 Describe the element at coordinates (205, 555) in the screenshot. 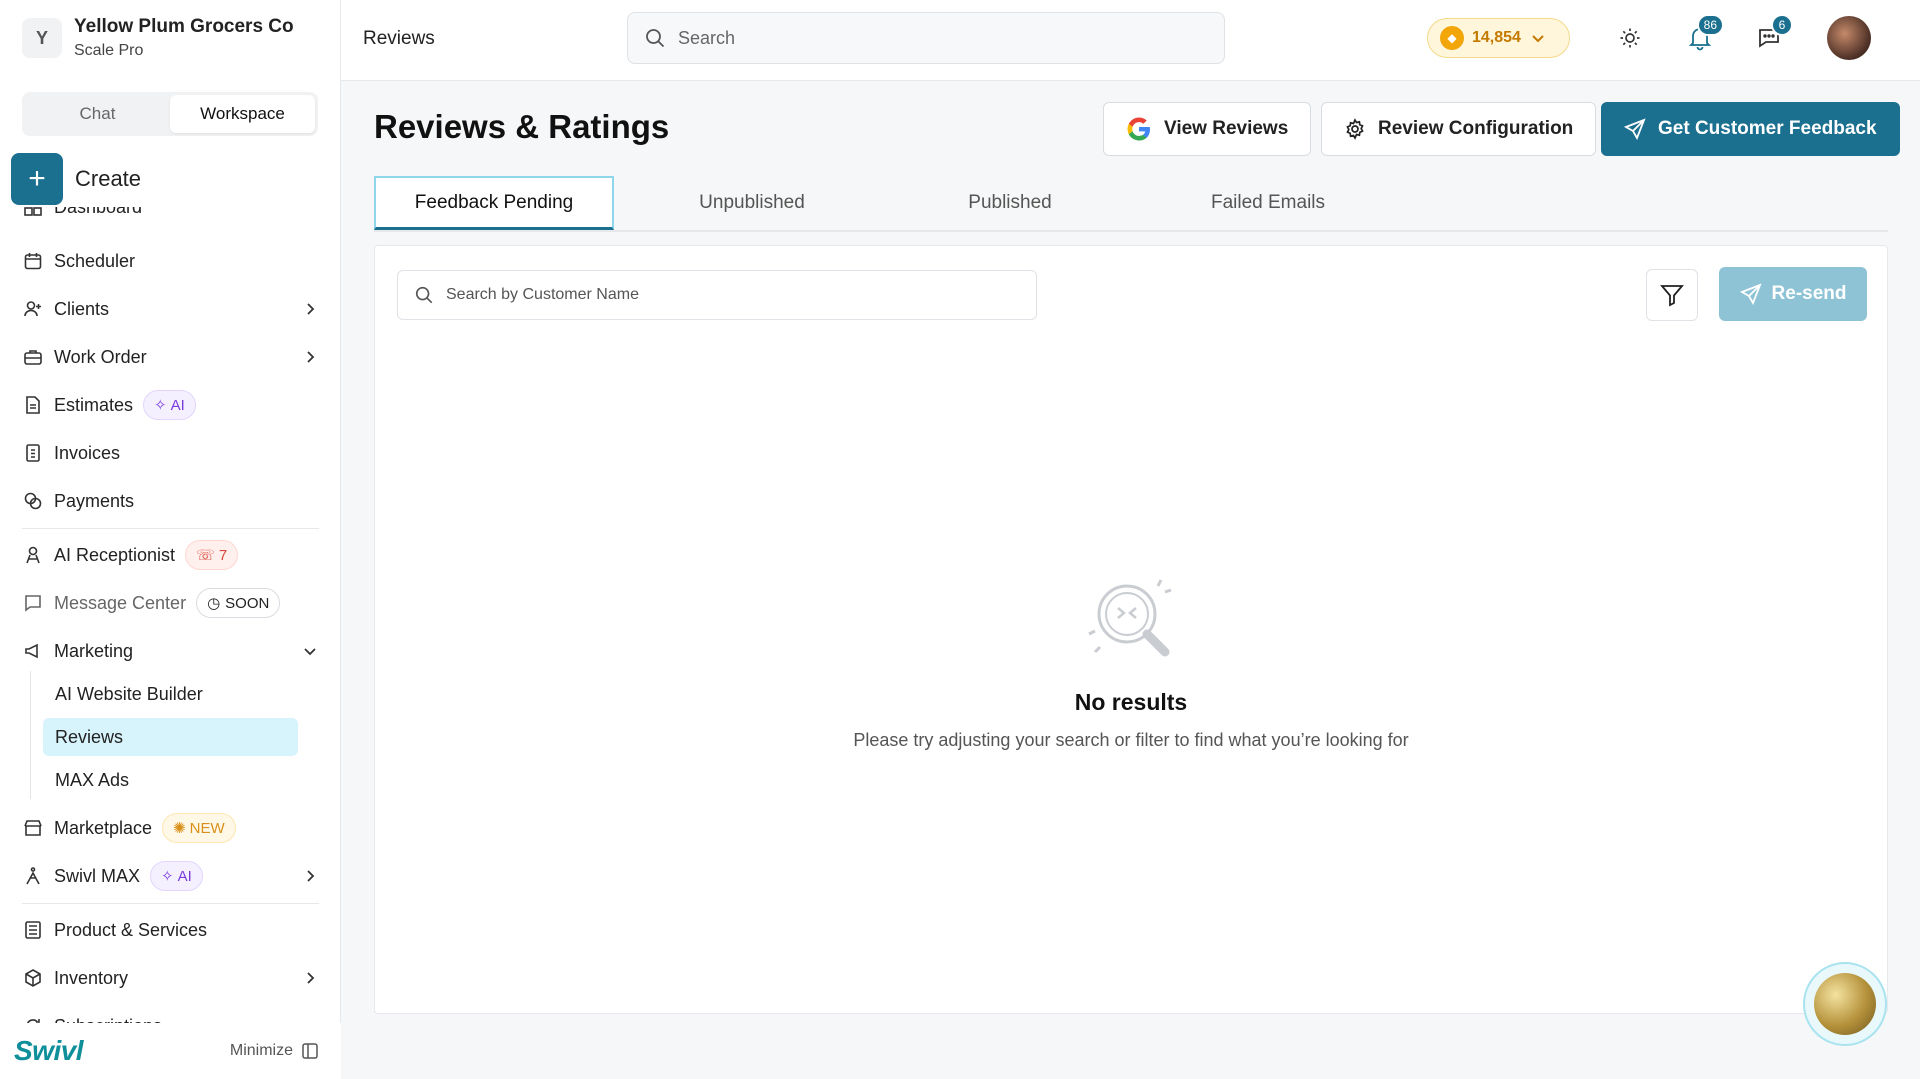

I see `phone-icon: ☏` at that location.